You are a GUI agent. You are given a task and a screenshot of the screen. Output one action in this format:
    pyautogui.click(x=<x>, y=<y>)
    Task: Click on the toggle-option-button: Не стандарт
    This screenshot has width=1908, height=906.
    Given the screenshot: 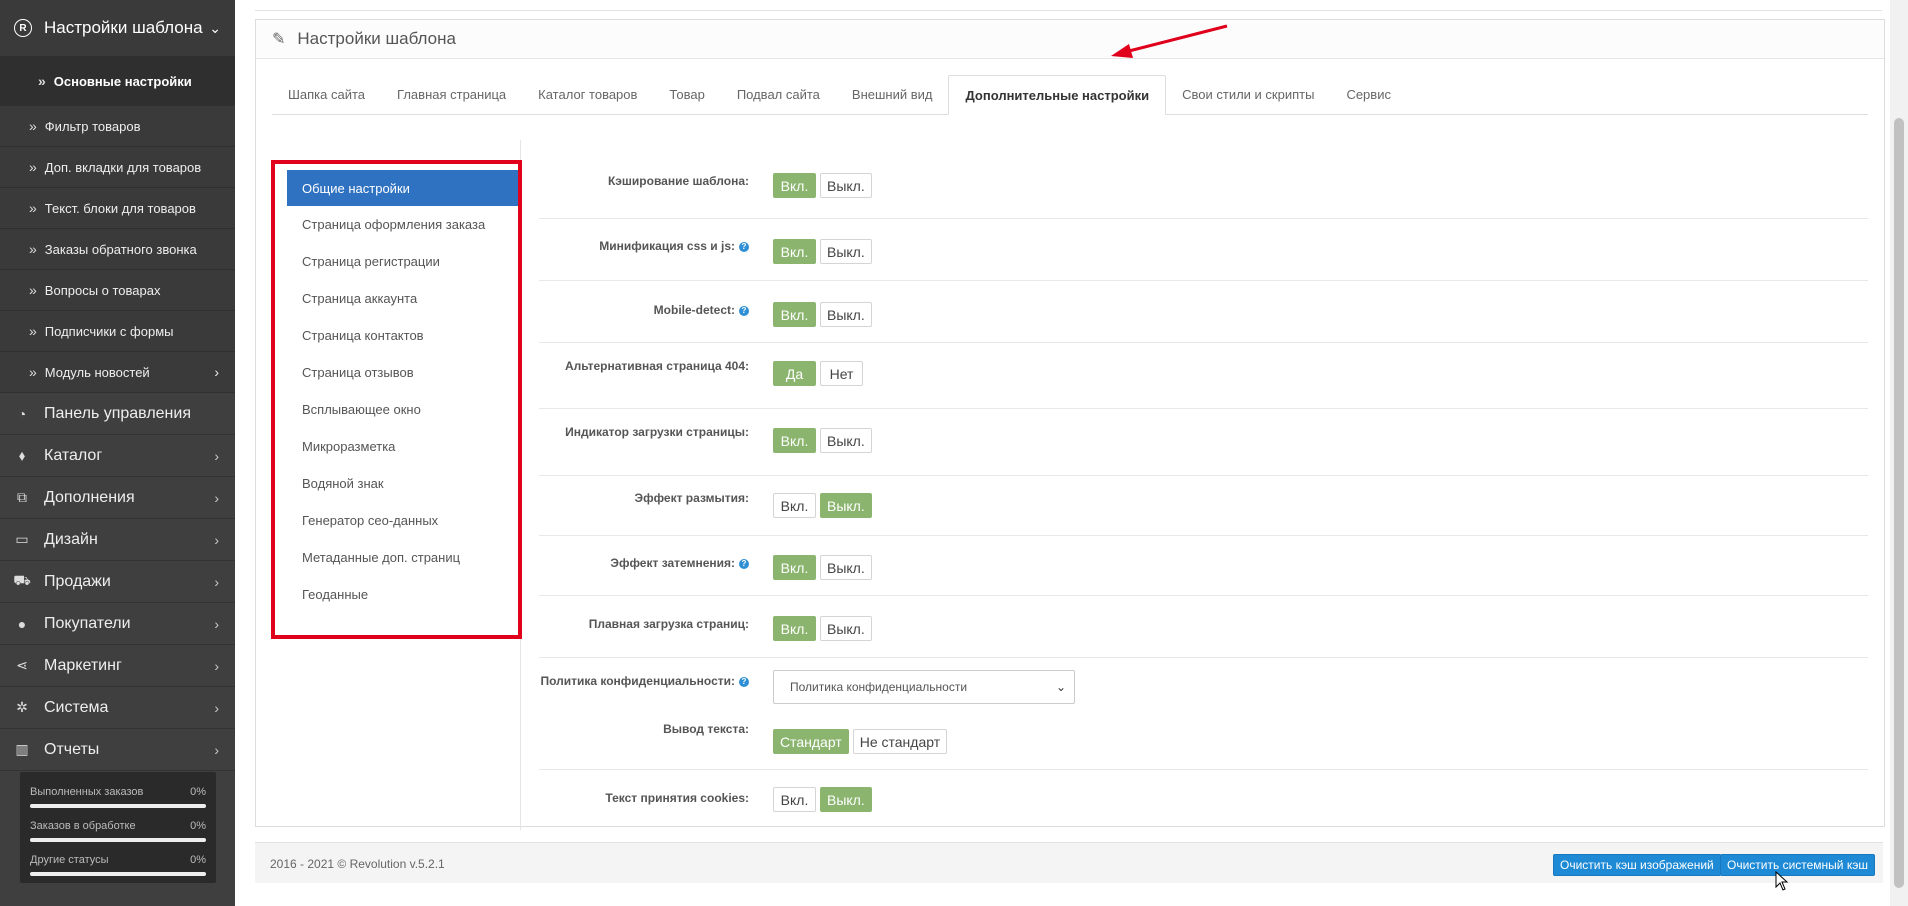 What is the action you would take?
    pyautogui.click(x=900, y=741)
    